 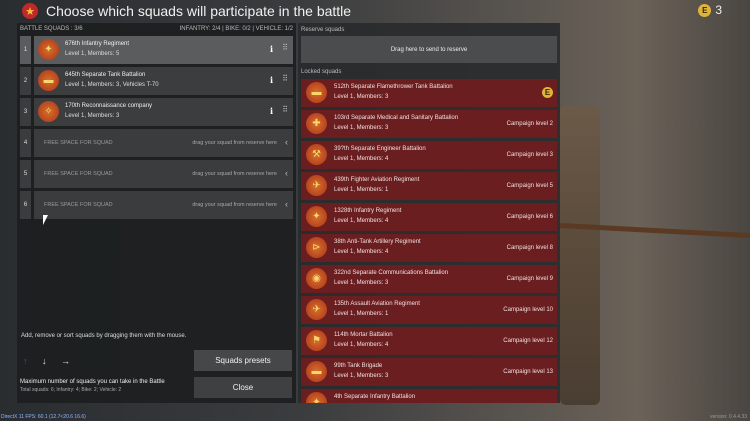 I want to click on tank-emblem-icon: ▬, so click(x=48, y=80).